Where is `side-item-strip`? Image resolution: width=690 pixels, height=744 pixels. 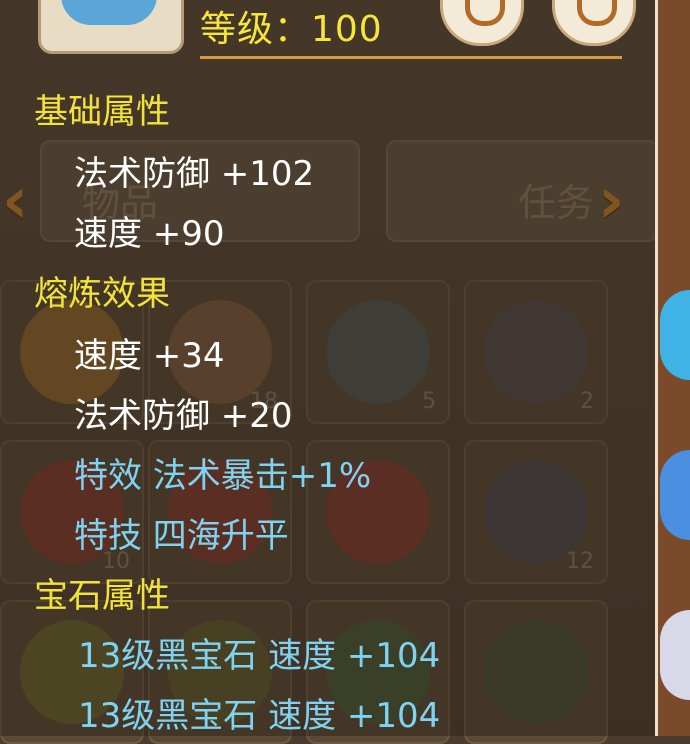 side-item-strip is located at coordinates (672, 368).